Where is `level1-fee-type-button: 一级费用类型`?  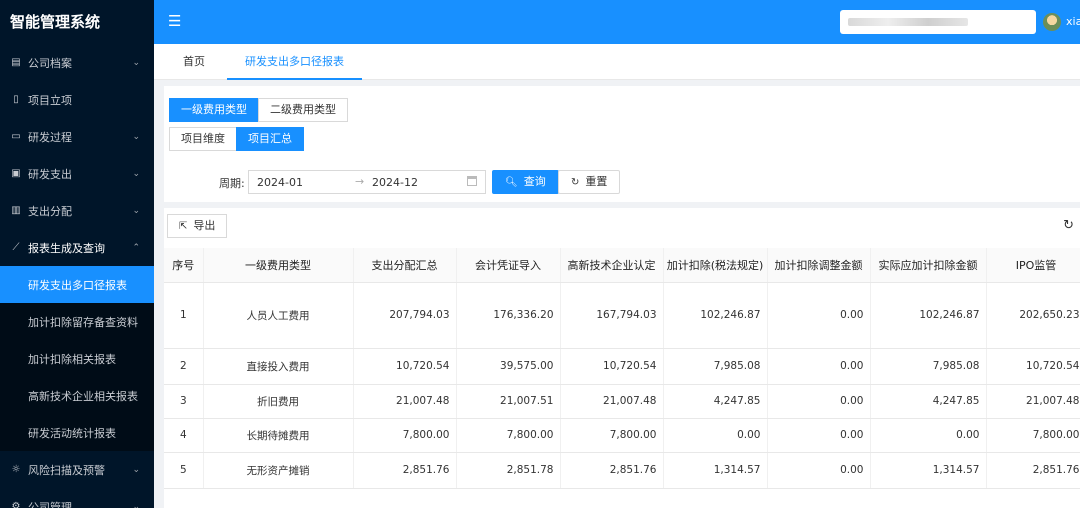 level1-fee-type-button: 一级费用类型 is located at coordinates (214, 110).